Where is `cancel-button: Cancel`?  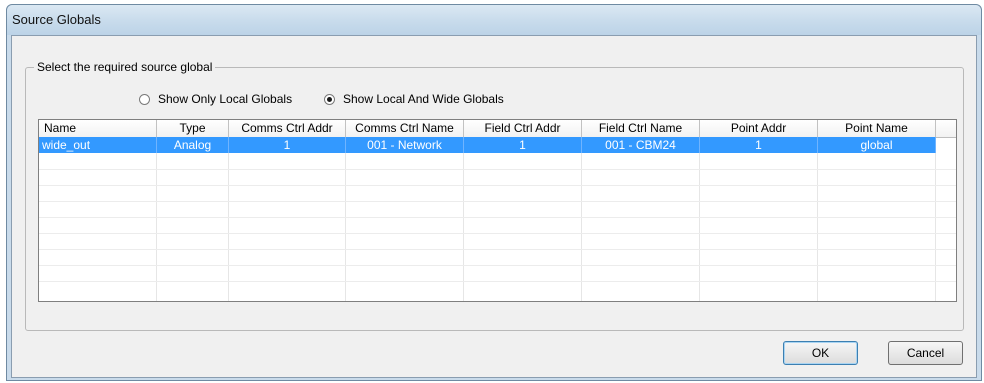 cancel-button: Cancel is located at coordinates (925, 353).